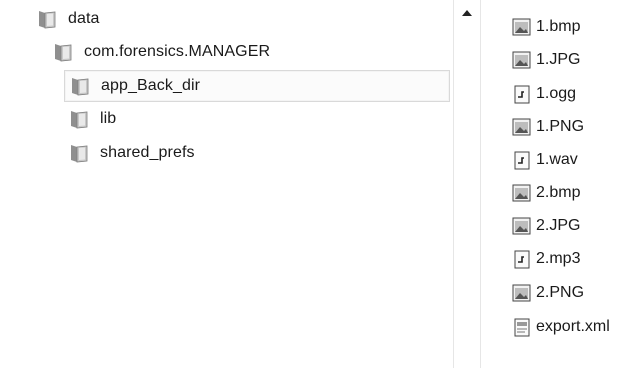 This screenshot has width=635, height=368. What do you see at coordinates (147, 152) in the screenshot?
I see `tree-item-label: shared_prefs` at bounding box center [147, 152].